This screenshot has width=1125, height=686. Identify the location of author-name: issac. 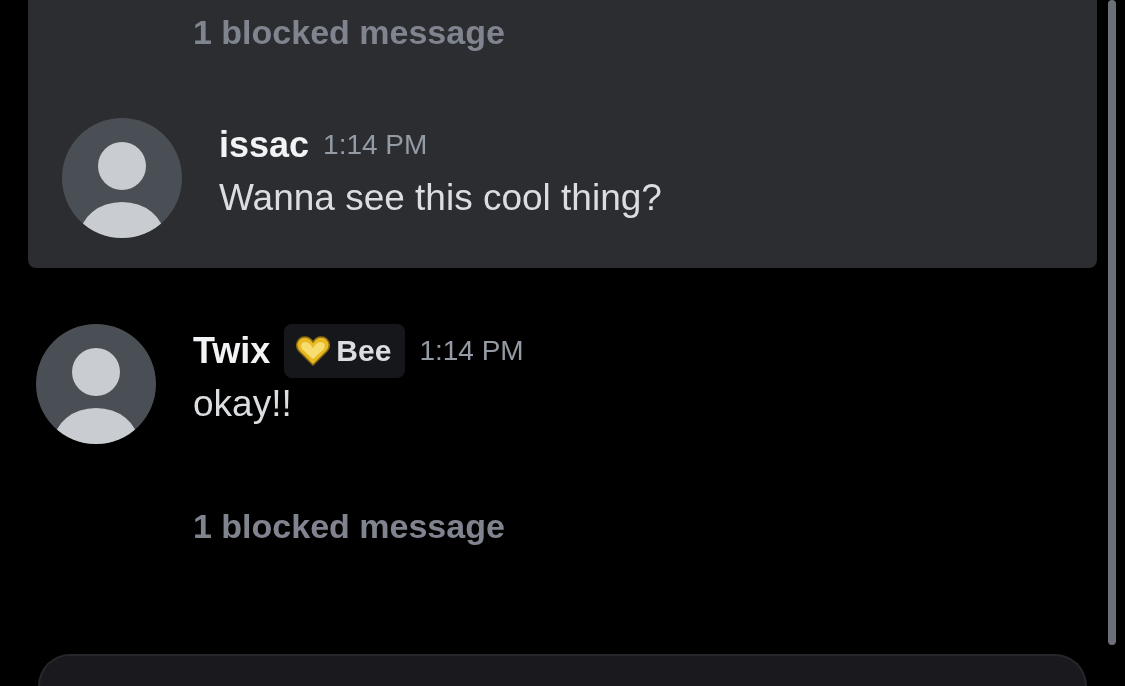
(264, 145).